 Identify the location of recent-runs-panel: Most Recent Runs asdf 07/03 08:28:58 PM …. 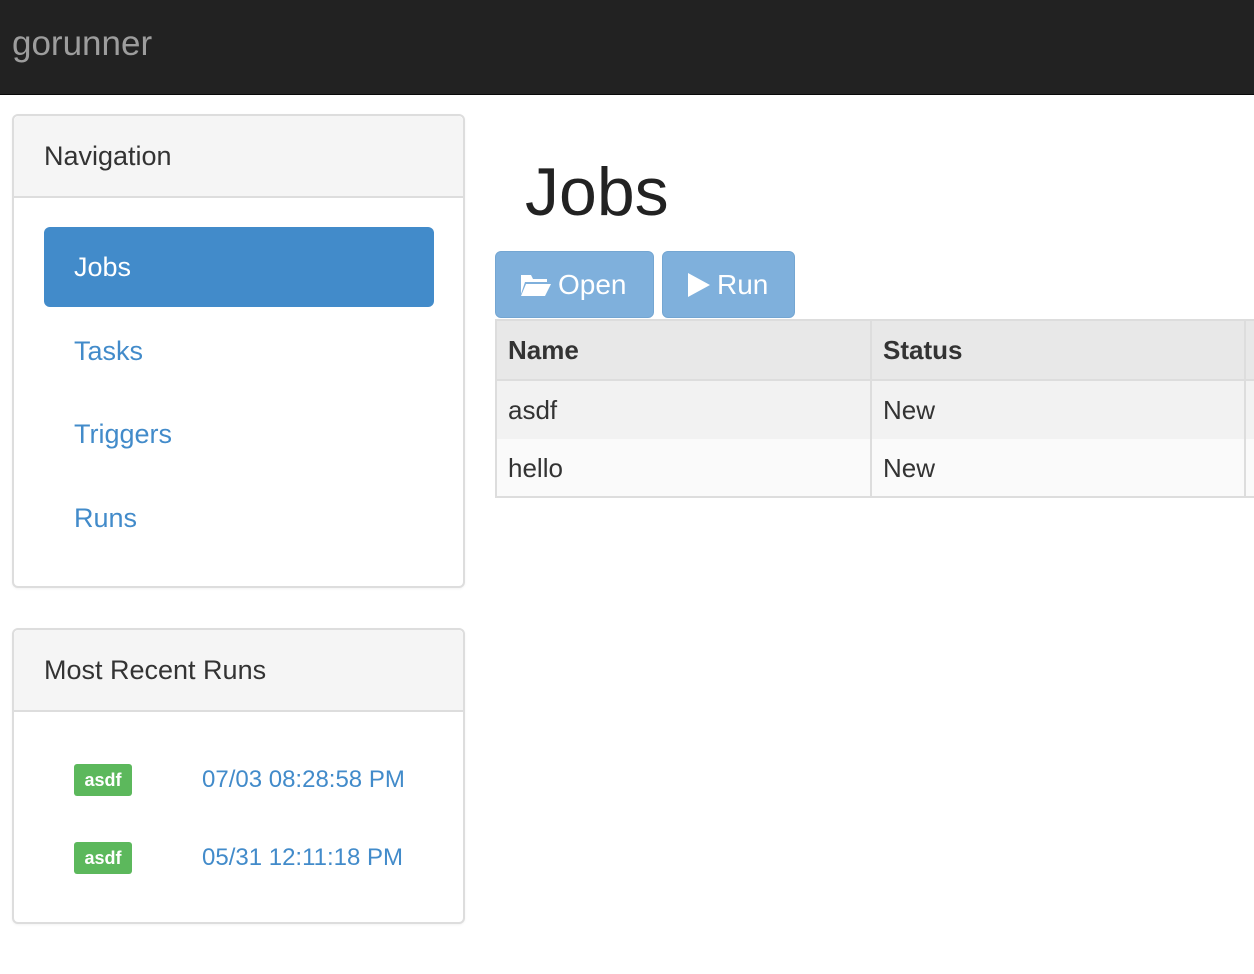
(238, 776).